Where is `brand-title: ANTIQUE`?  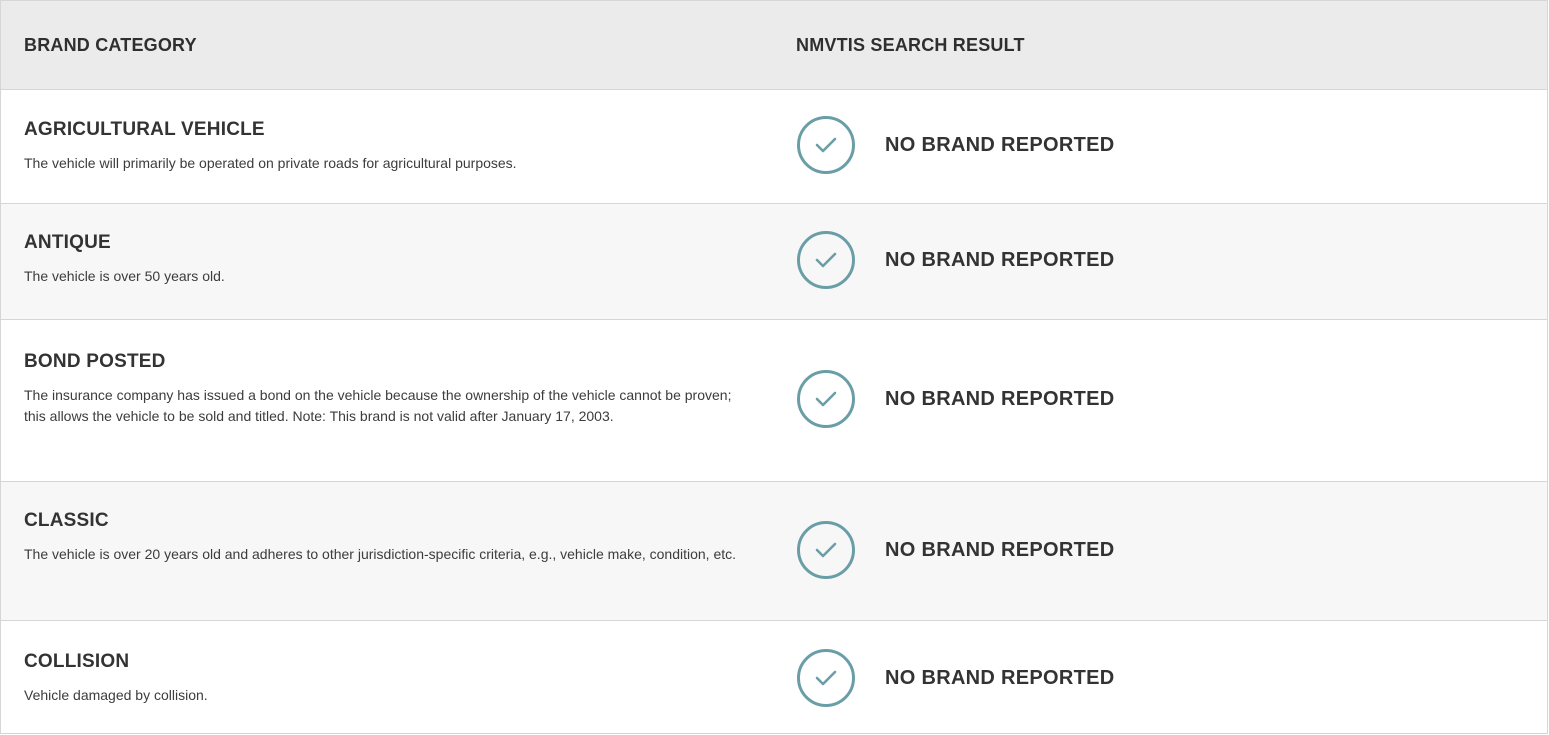
brand-title: ANTIQUE is located at coordinates (67, 242).